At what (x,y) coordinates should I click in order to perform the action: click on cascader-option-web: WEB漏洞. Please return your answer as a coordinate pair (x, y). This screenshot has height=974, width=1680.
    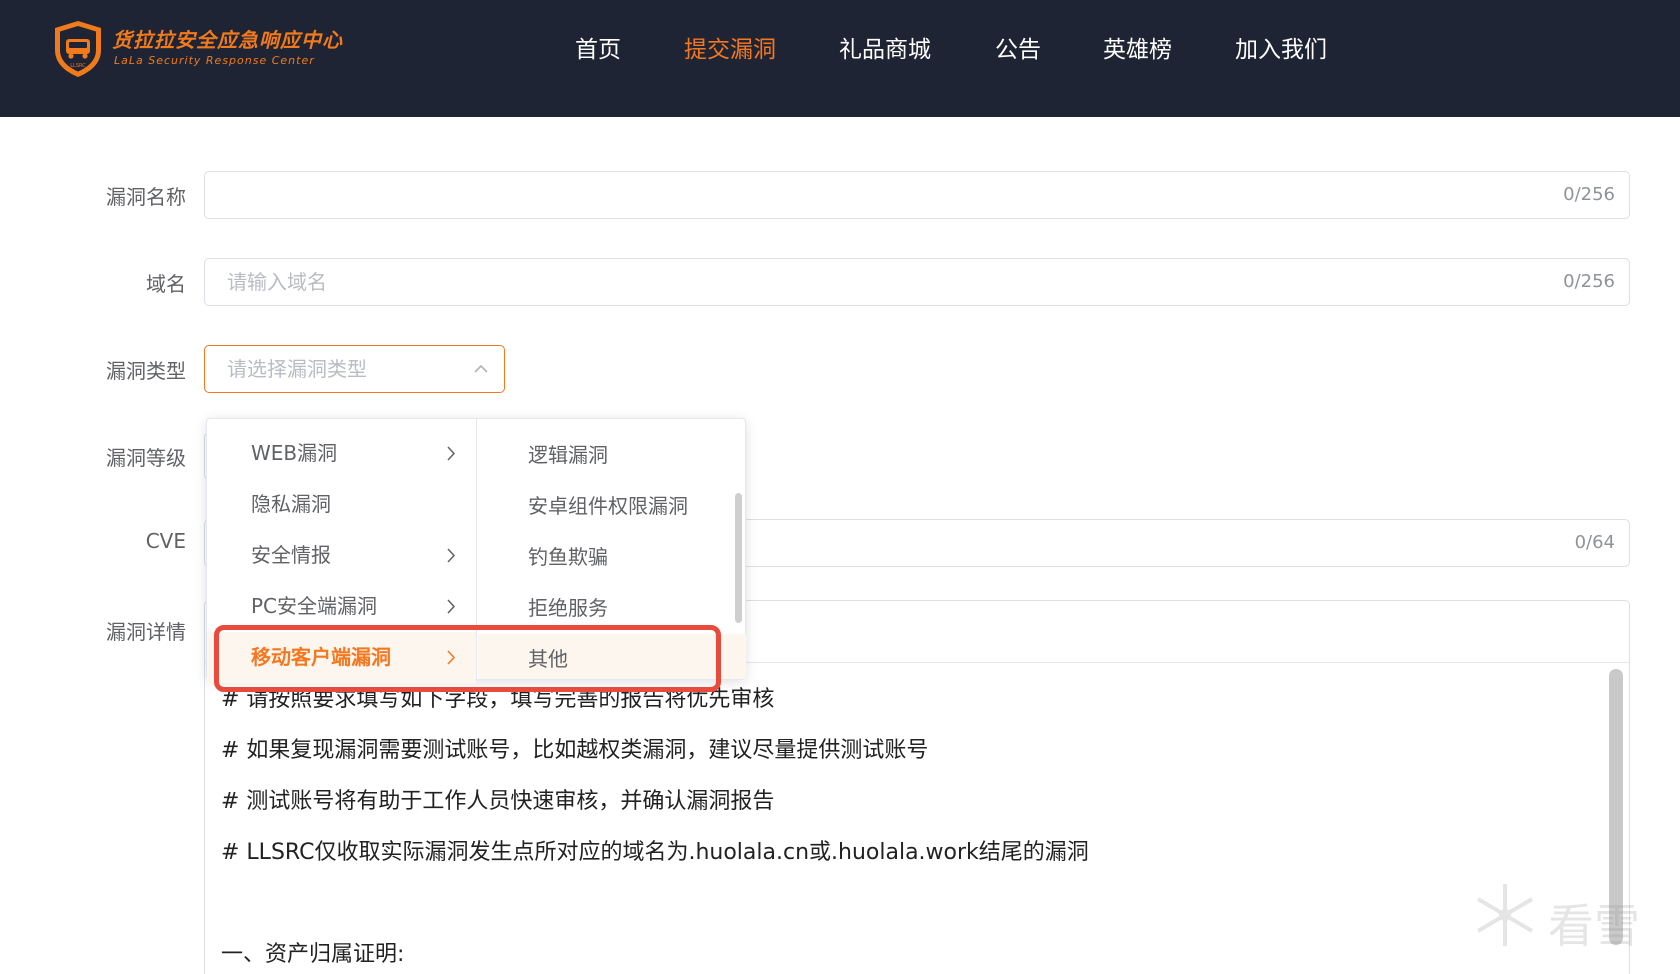
    Looking at the image, I should click on (341, 453).